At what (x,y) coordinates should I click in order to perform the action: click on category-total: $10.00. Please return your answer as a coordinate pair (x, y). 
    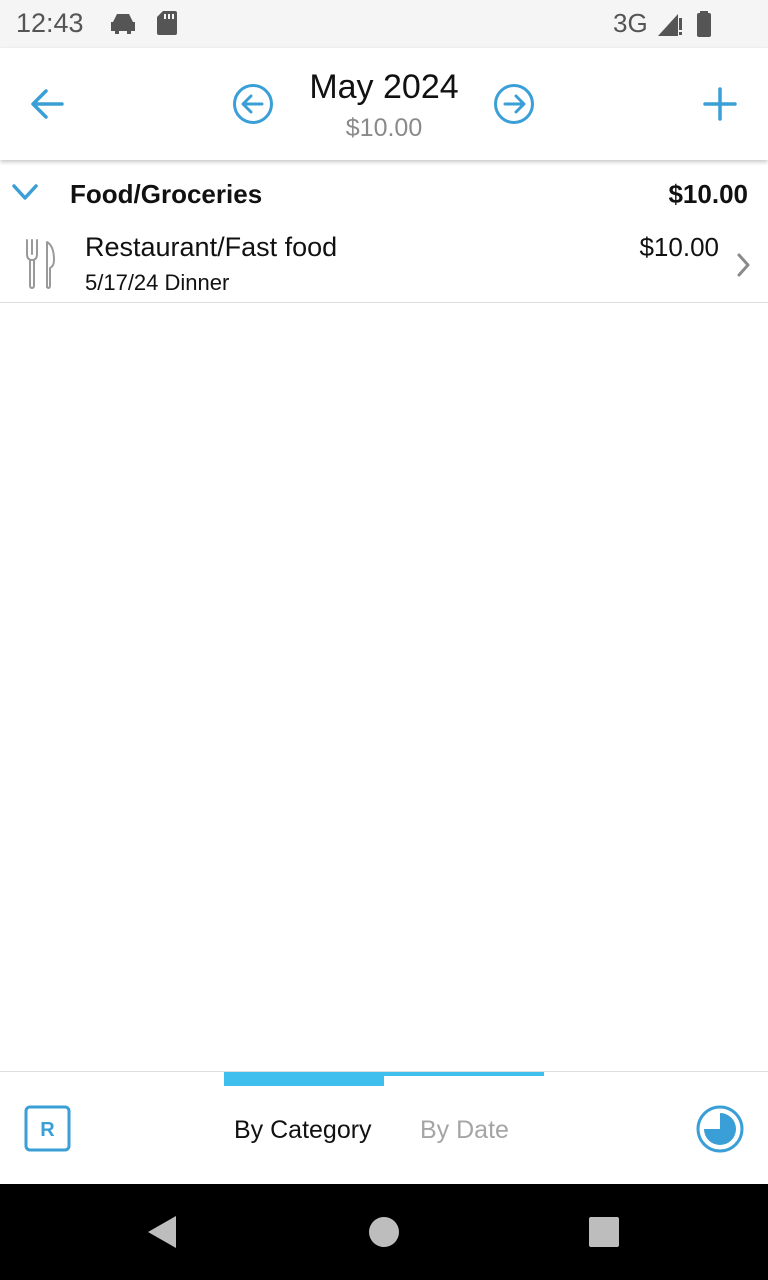
    Looking at the image, I should click on (708, 194).